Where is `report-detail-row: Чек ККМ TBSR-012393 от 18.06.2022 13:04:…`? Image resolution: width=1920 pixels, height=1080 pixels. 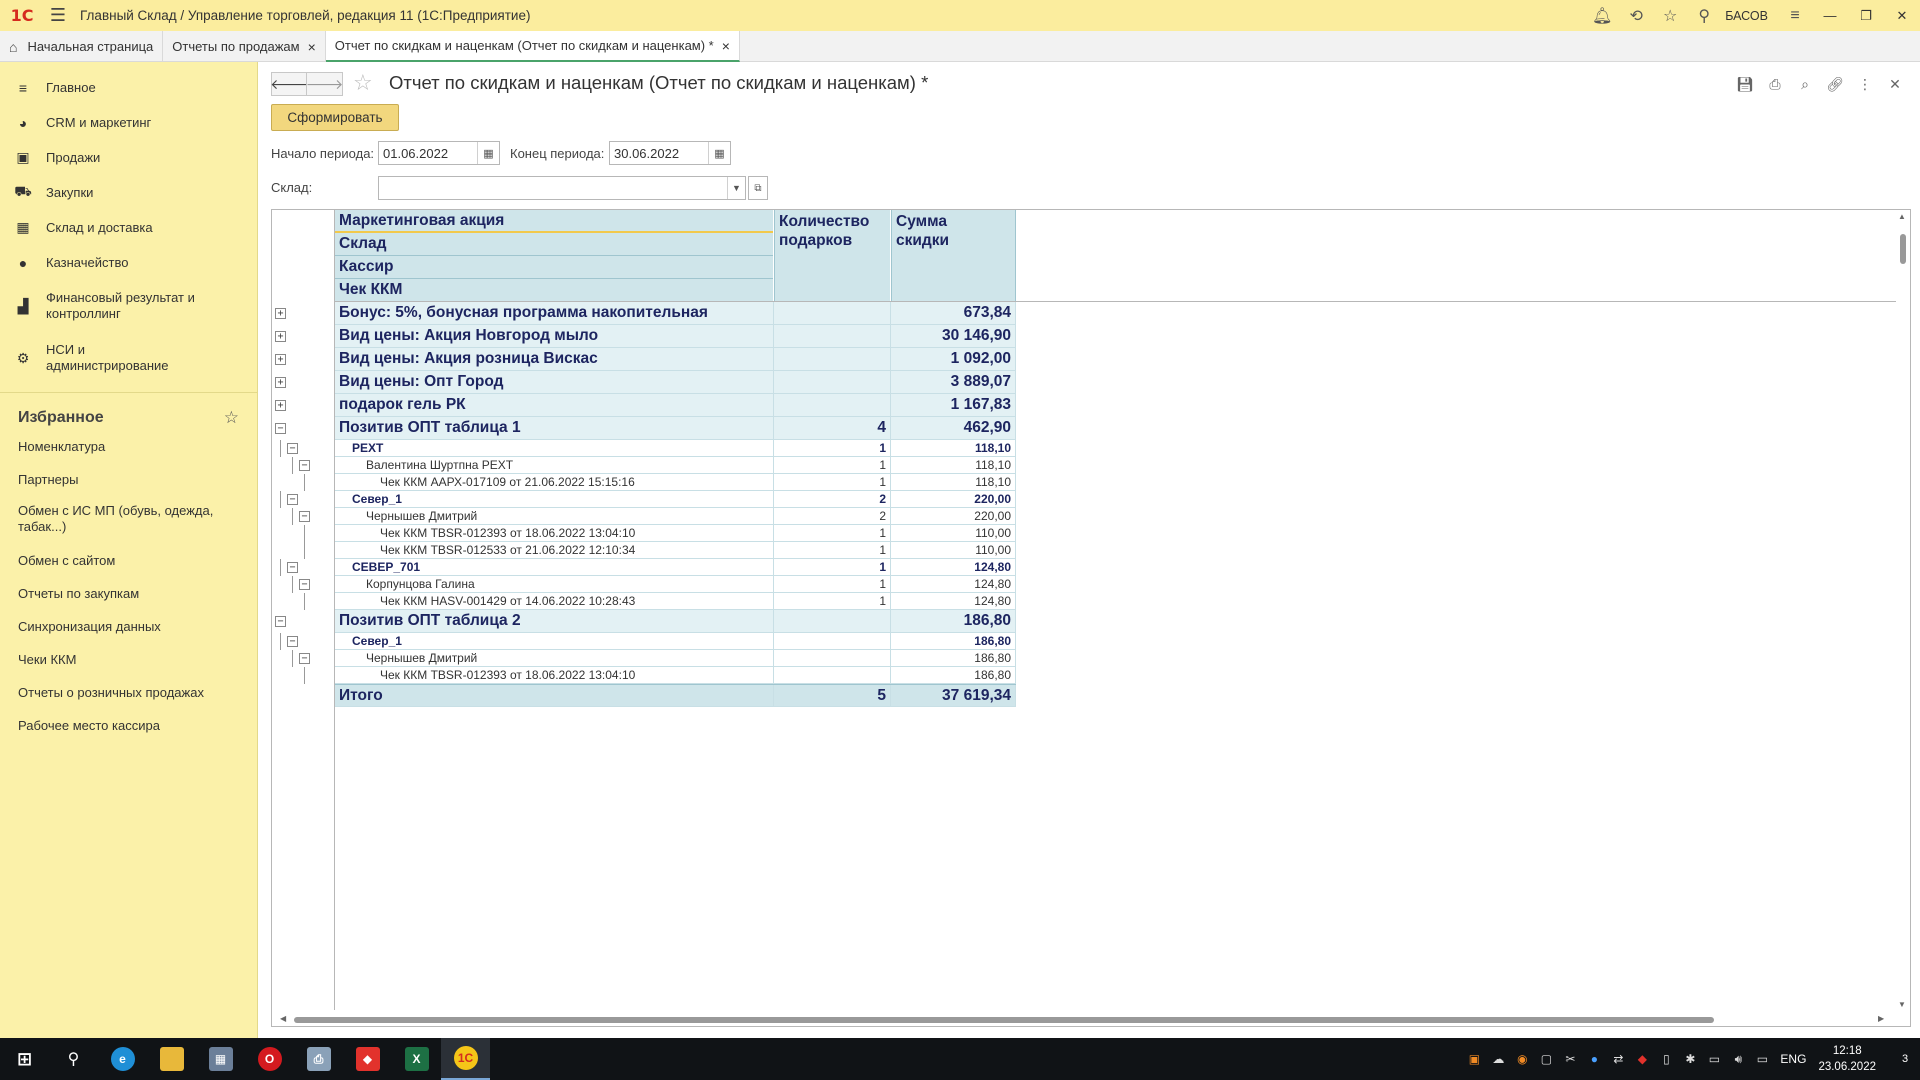 report-detail-row: Чек ККМ TBSR-012393 от 18.06.2022 13:04:… is located at coordinates (675, 675).